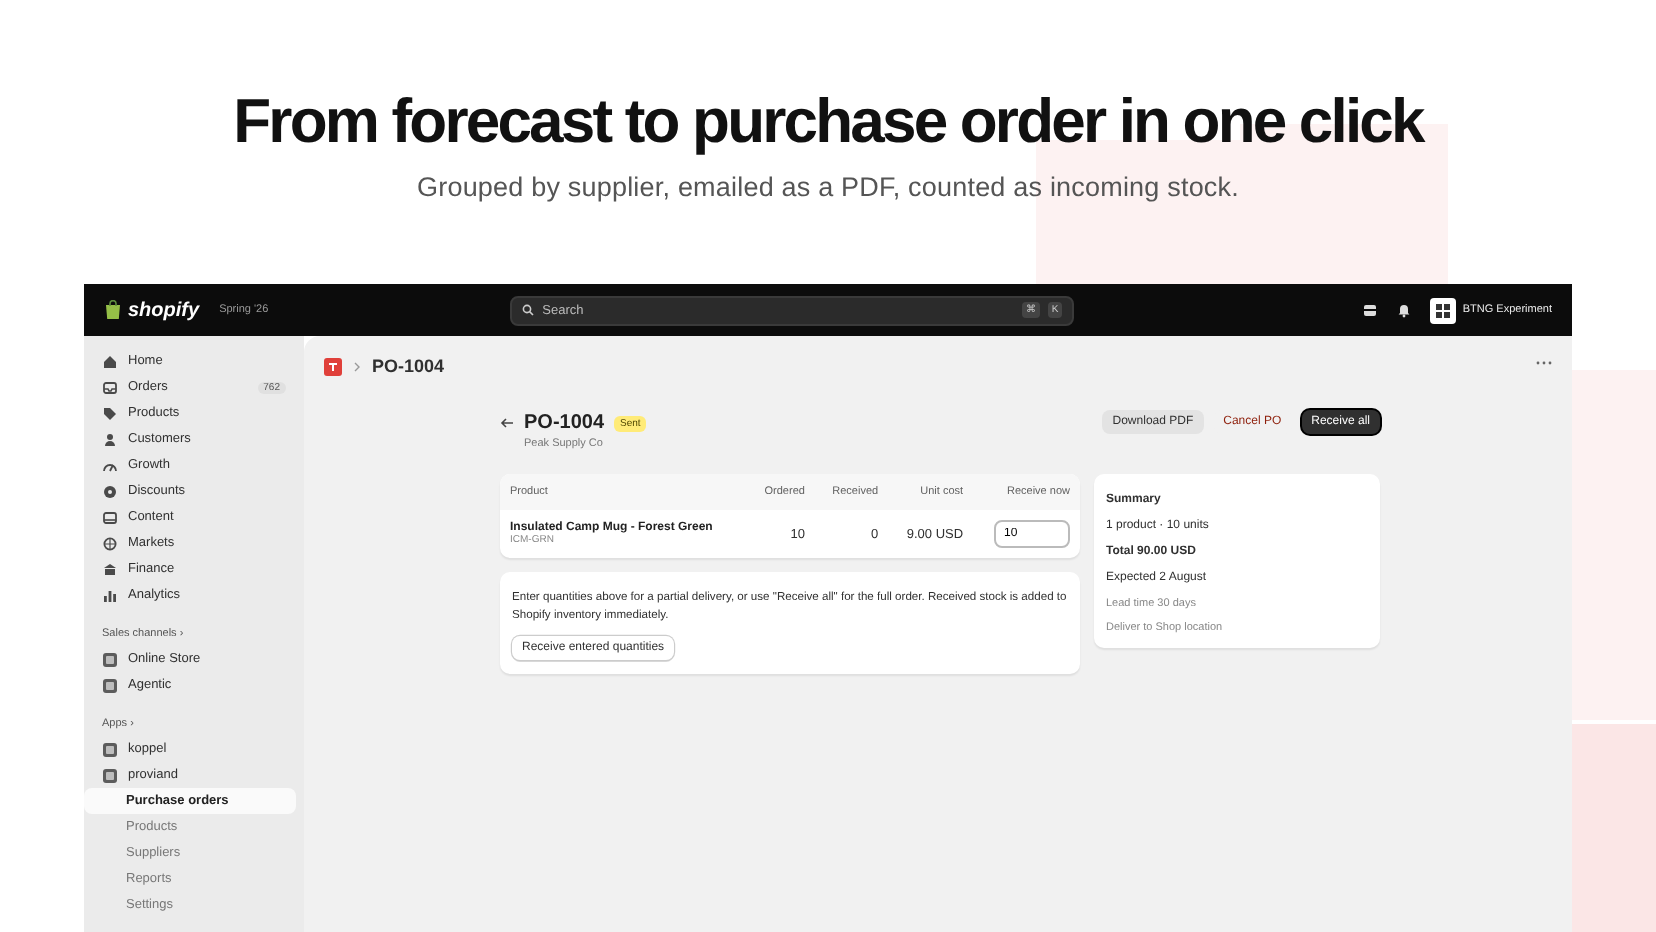 This screenshot has height=932, width=1656. I want to click on tag-icon, so click(110, 413).